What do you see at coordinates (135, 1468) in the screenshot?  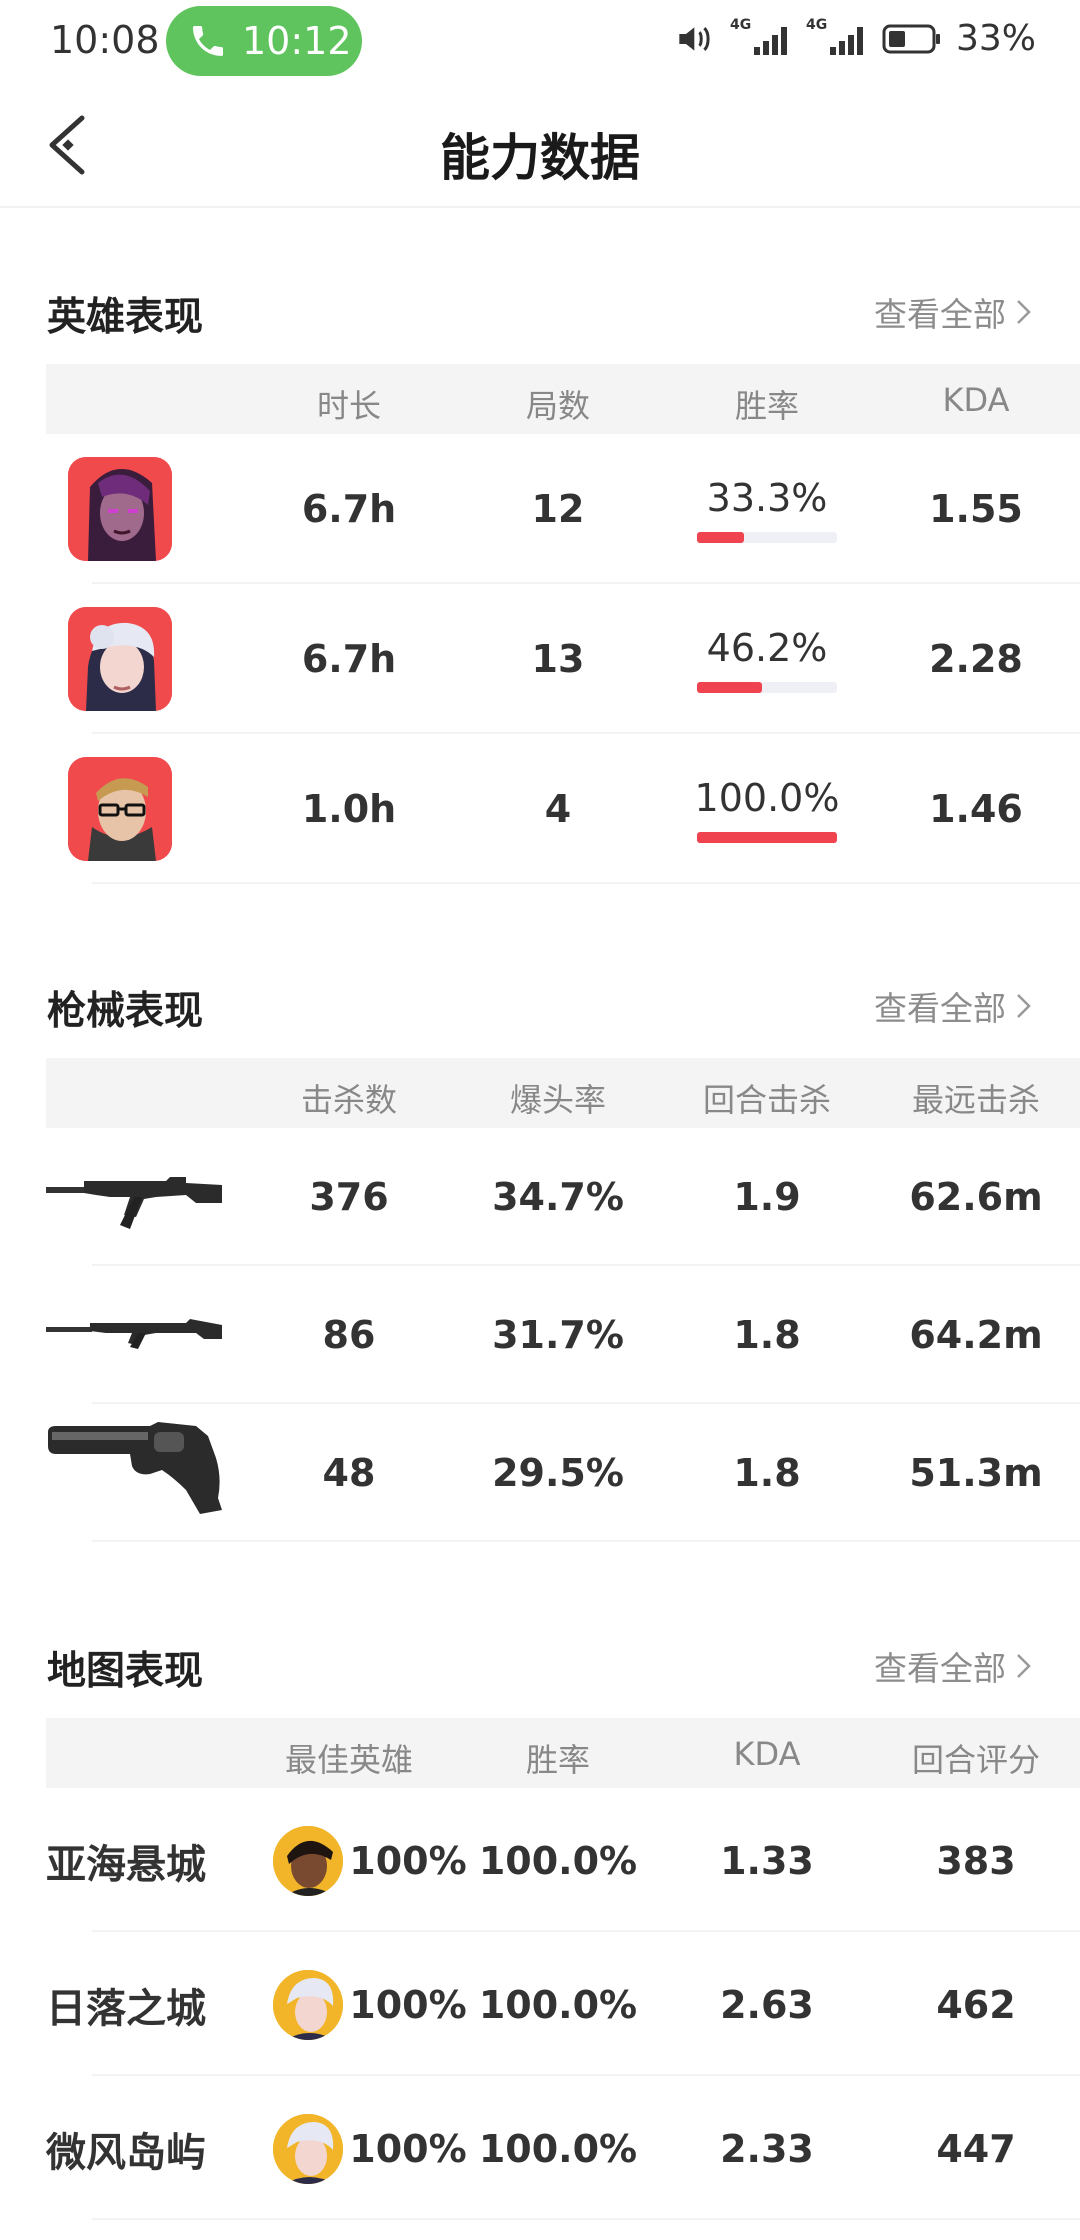 I see `revolver-icon` at bounding box center [135, 1468].